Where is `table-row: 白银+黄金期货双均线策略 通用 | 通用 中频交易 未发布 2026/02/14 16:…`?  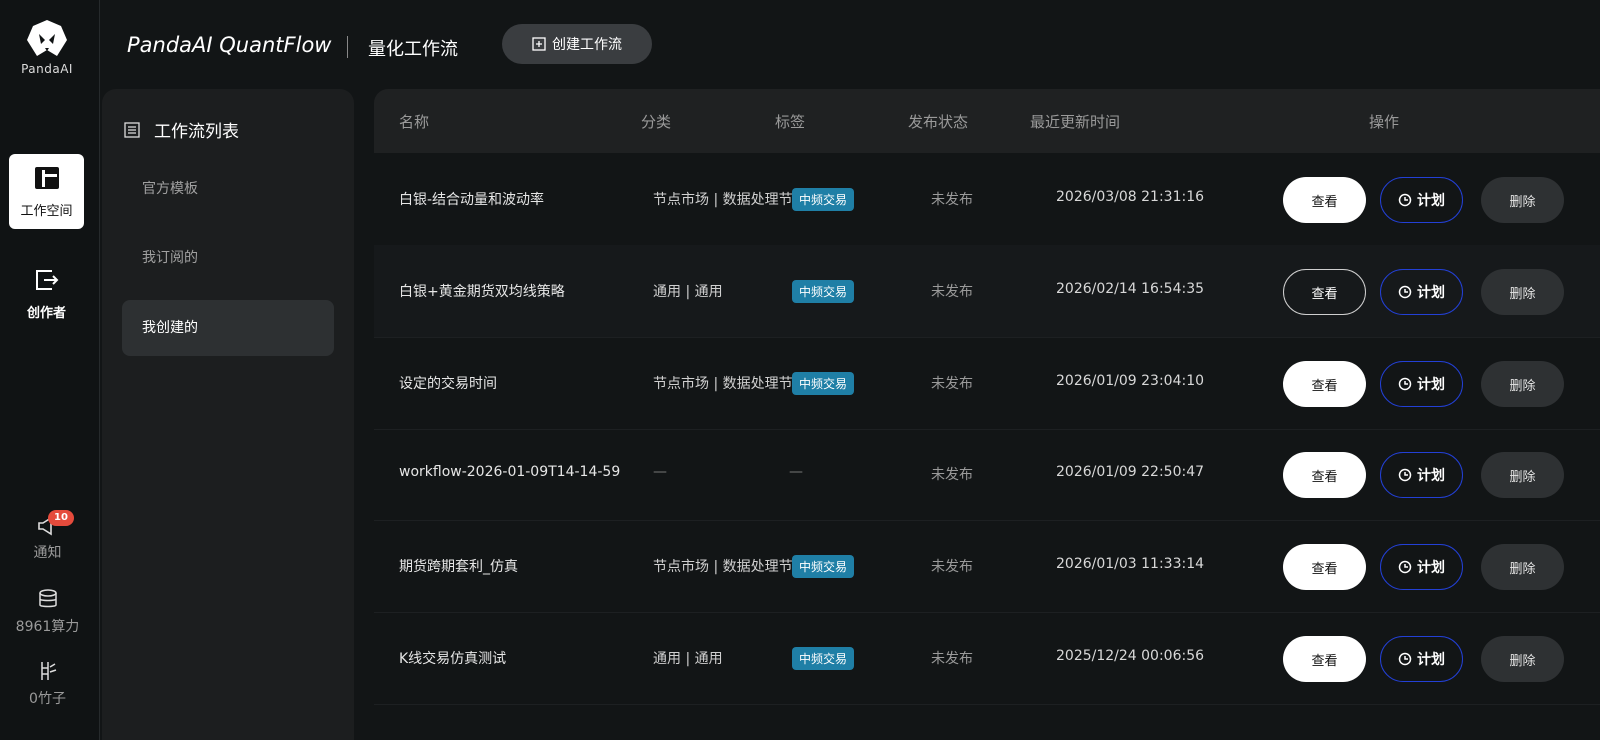 table-row: 白银+黄金期货双均线策略 通用 | 通用 中频交易 未发布 2026/02/14 16:… is located at coordinates (987, 291).